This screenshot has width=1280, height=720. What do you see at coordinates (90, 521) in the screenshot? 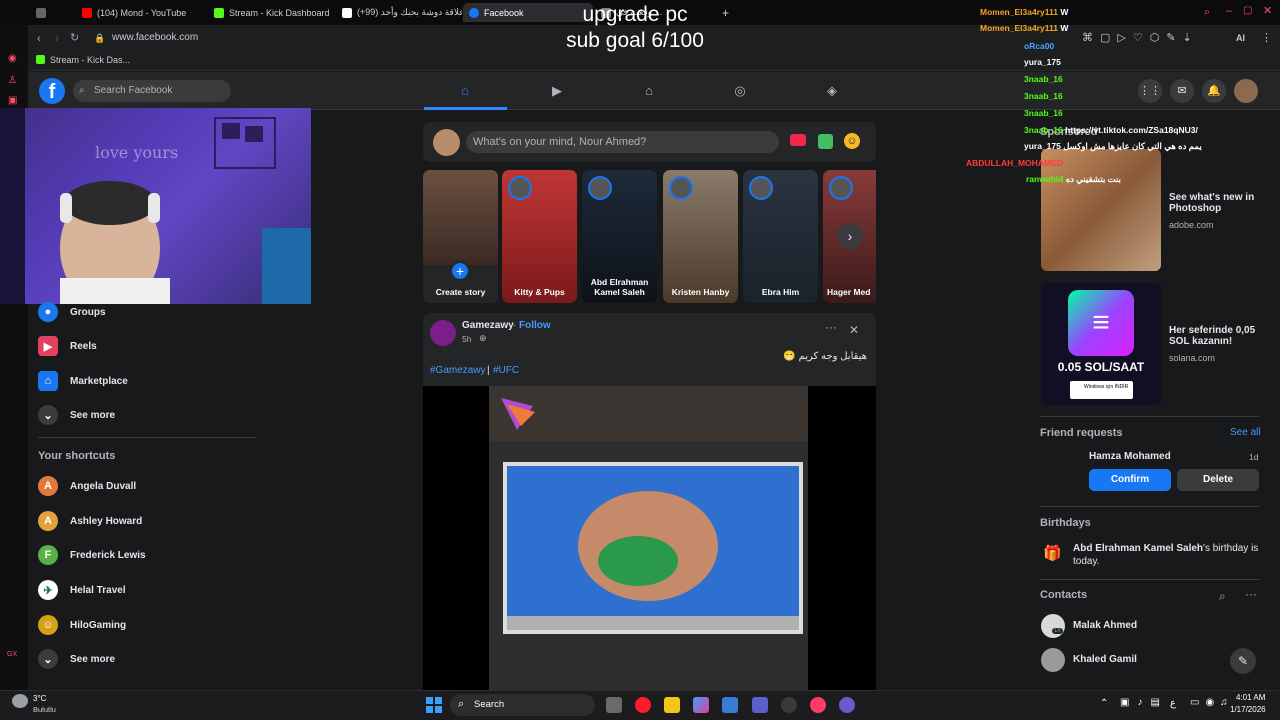
I see `shortcut-ashley-howard: A Ashley Howard` at bounding box center [90, 521].